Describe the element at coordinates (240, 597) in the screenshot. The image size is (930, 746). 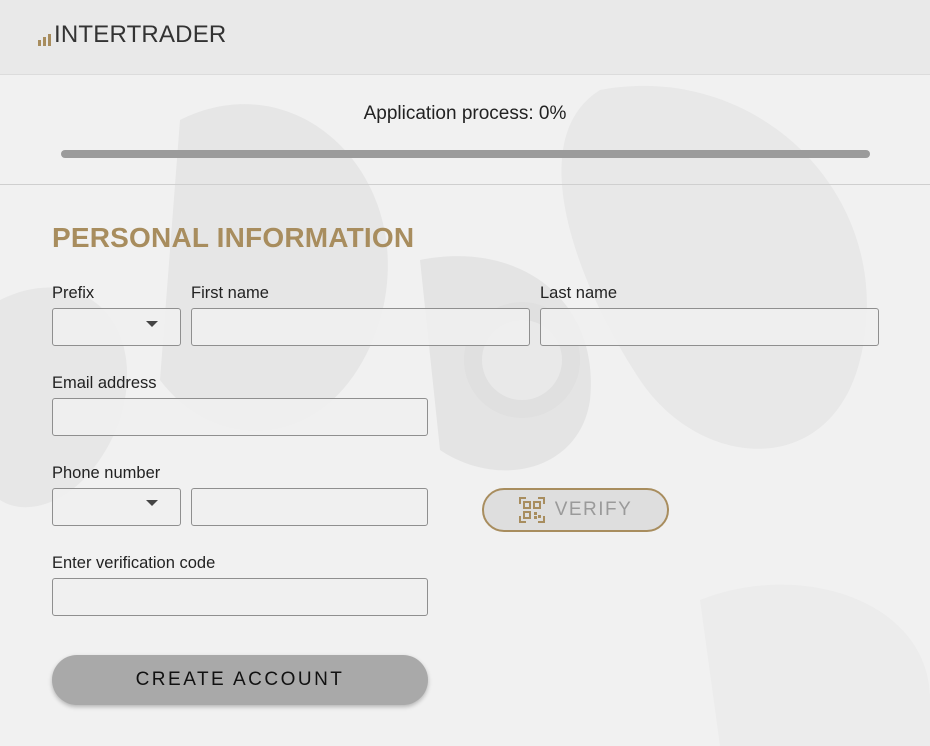
I see `verification-code-input` at that location.